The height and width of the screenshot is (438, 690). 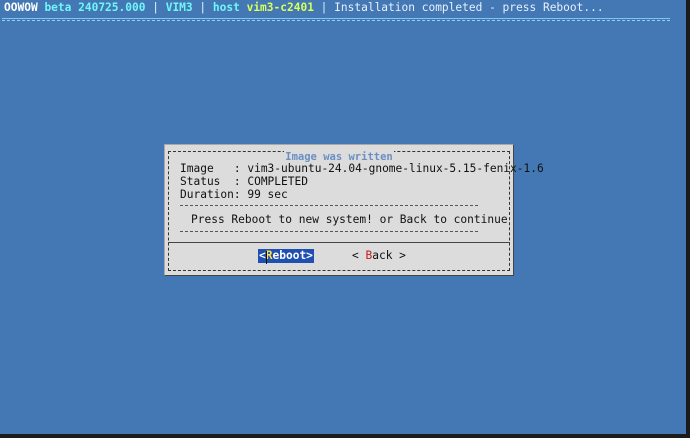 I want to click on button-row-divider, so click(x=339, y=242).